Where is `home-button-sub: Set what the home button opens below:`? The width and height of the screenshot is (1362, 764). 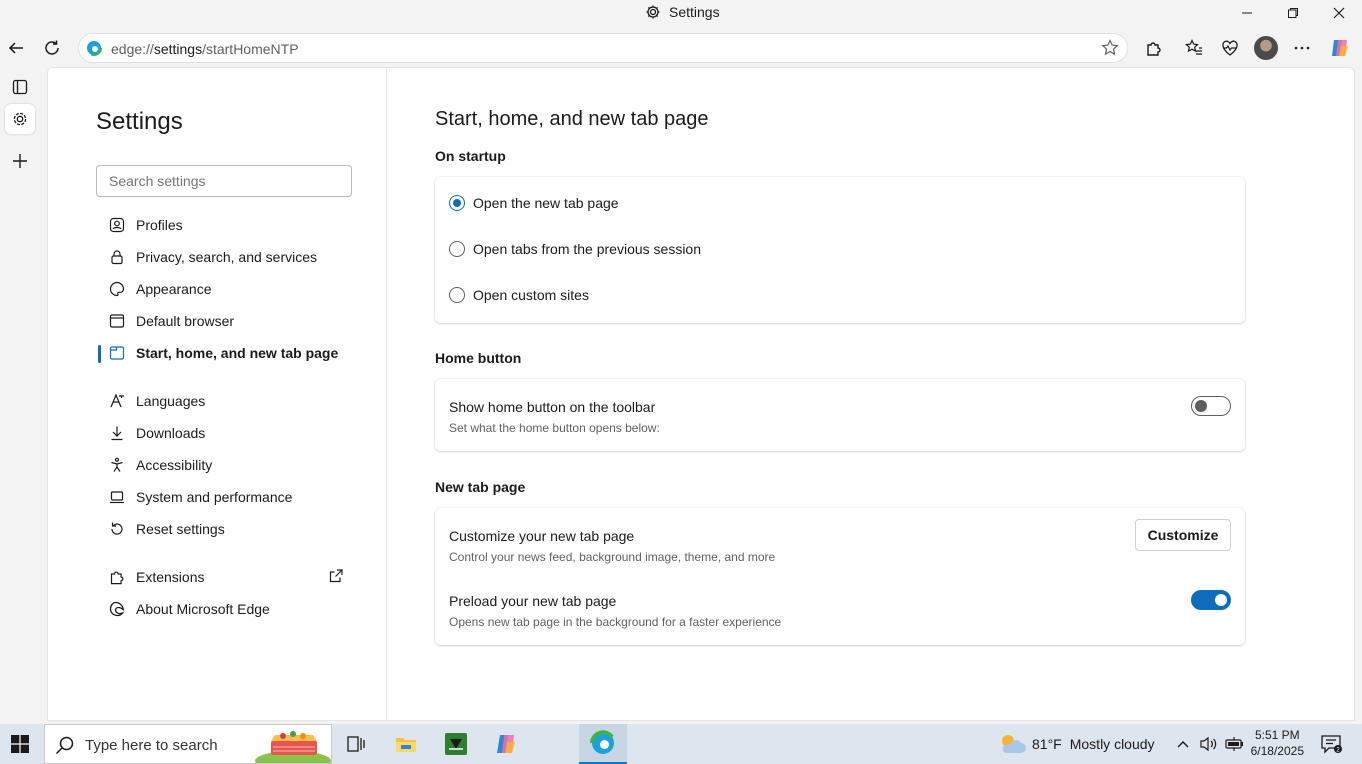 home-button-sub: Set what the home button opens below: is located at coordinates (554, 428).